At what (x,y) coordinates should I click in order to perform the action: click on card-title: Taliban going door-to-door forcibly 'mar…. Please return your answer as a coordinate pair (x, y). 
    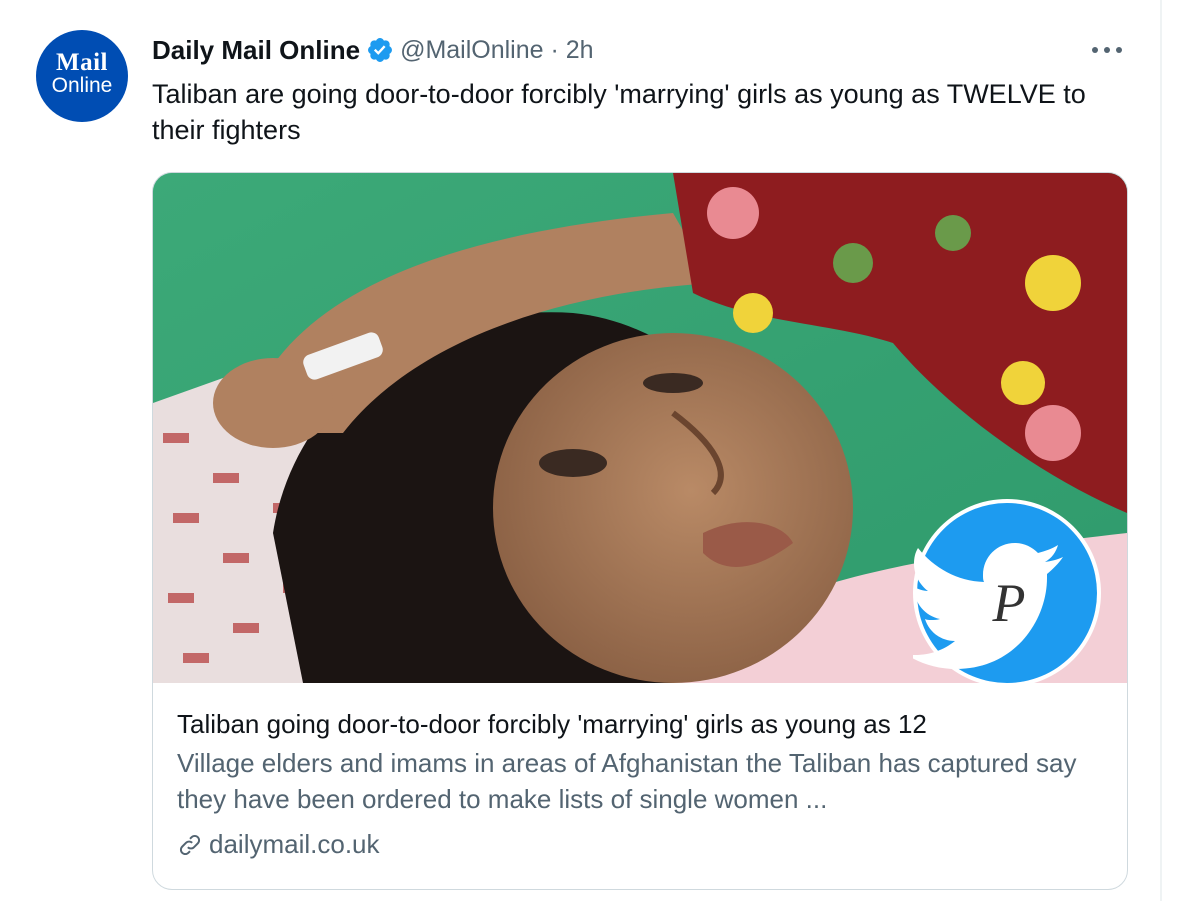
    Looking at the image, I should click on (552, 724).